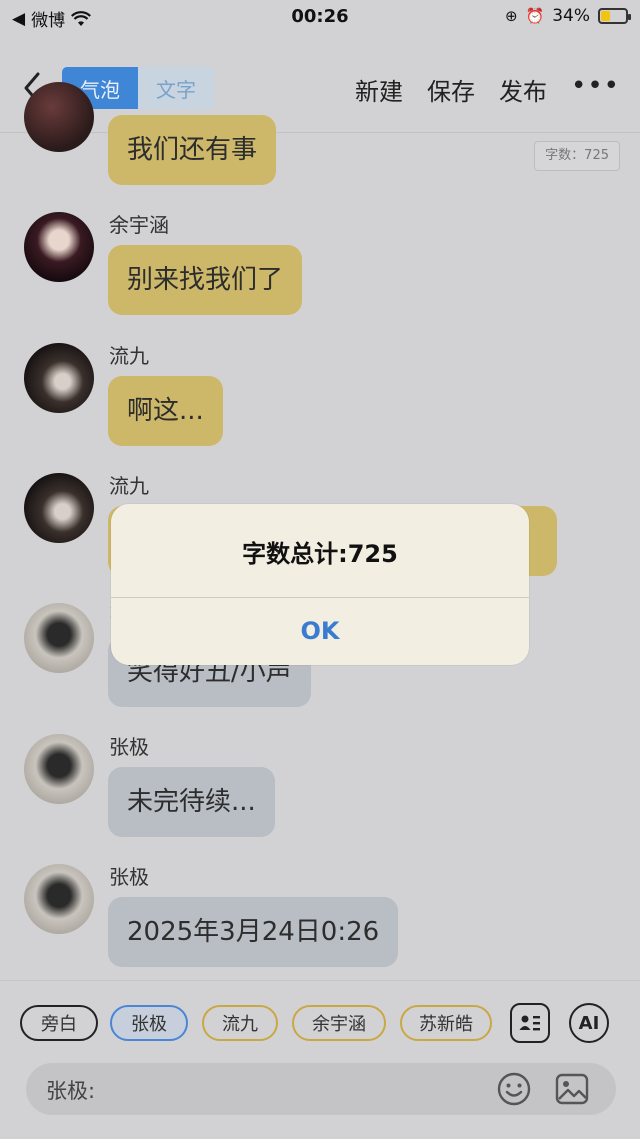 The image size is (640, 1139). What do you see at coordinates (205, 280) in the screenshot?
I see `message-bubble: 别来找我们了` at bounding box center [205, 280].